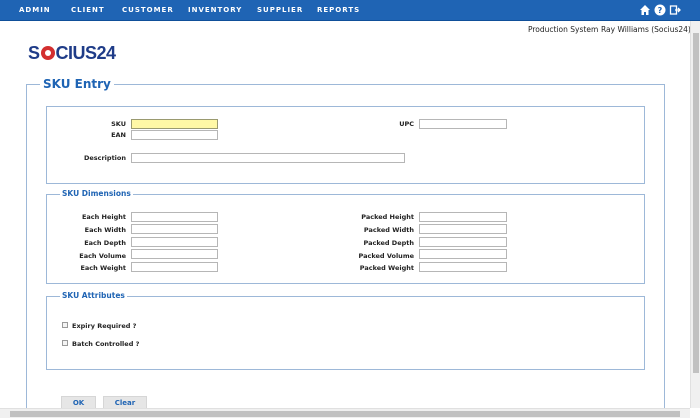 This screenshot has height=418, width=700. I want to click on logo-mark-icon, so click(47, 53).